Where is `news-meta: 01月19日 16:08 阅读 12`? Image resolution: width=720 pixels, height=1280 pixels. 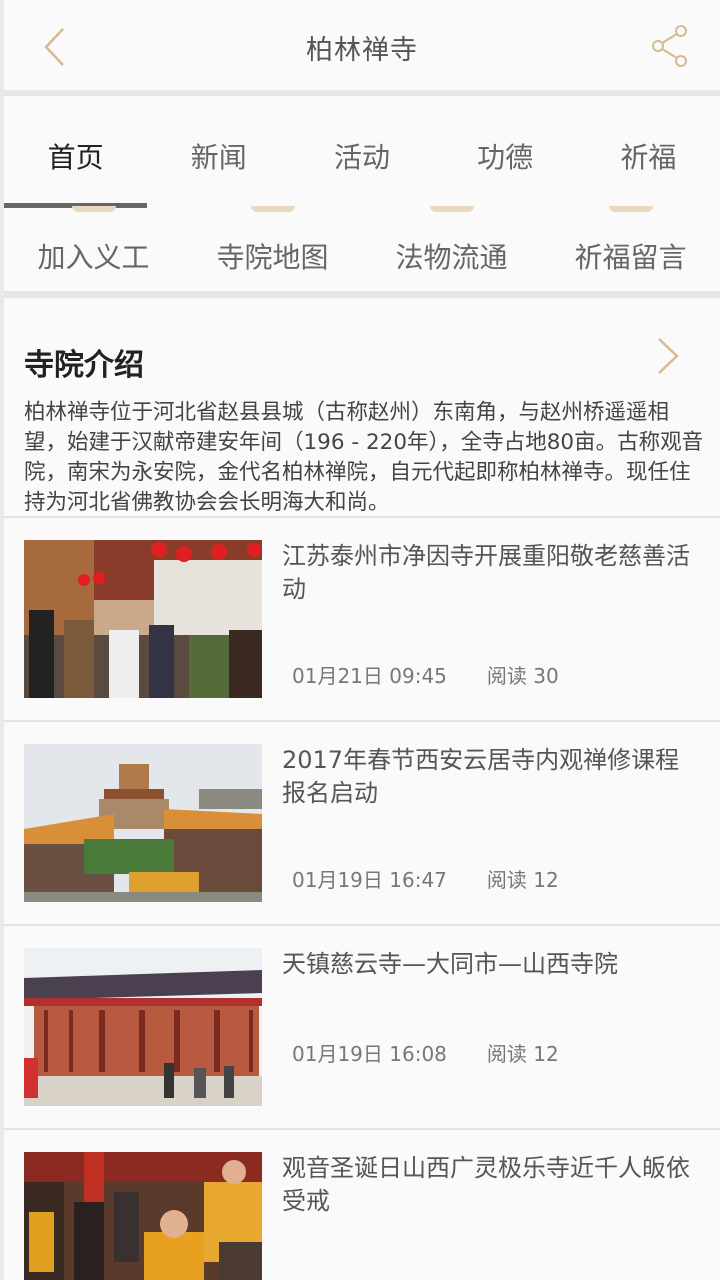
news-meta: 01月19日 16:08 阅读 12 is located at coordinates (425, 1052).